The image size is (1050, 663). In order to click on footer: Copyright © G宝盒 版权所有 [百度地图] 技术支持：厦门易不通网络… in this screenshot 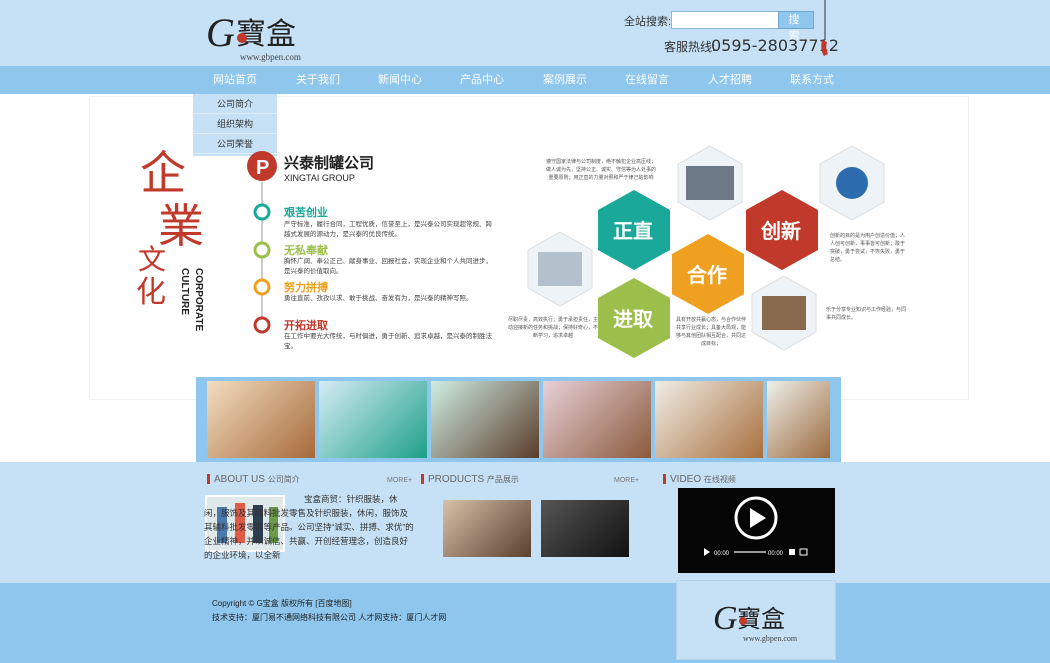, I will do `click(525, 623)`.